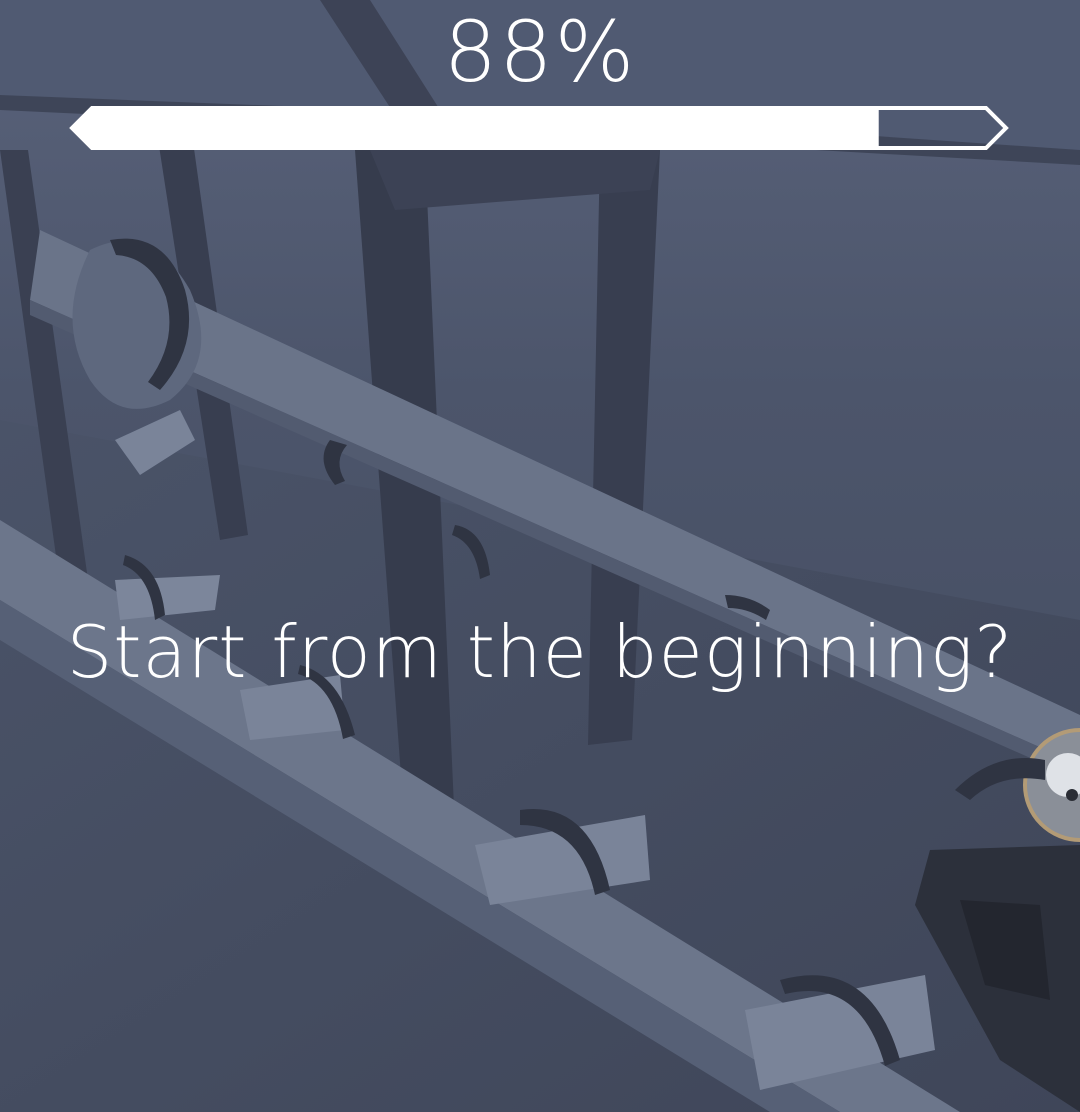 The image size is (1080, 1112). Describe the element at coordinates (540, 652) in the screenshot. I see `restart-prompt: Start from the beginning?` at that location.